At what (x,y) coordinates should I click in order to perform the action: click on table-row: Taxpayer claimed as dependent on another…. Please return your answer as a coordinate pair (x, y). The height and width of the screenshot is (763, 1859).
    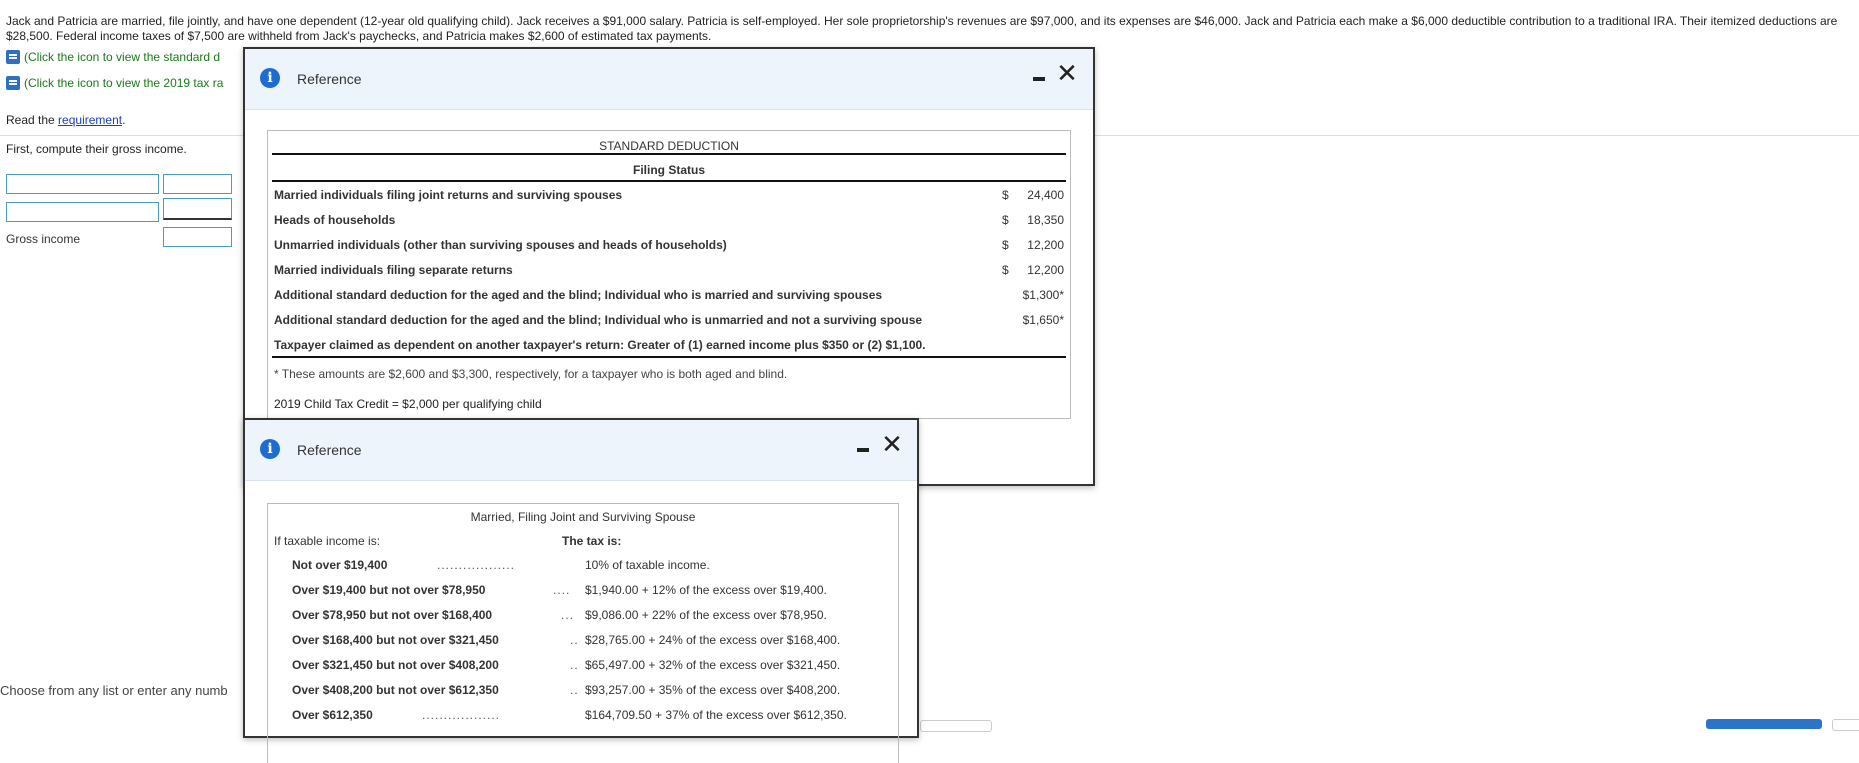
    Looking at the image, I should click on (669, 345).